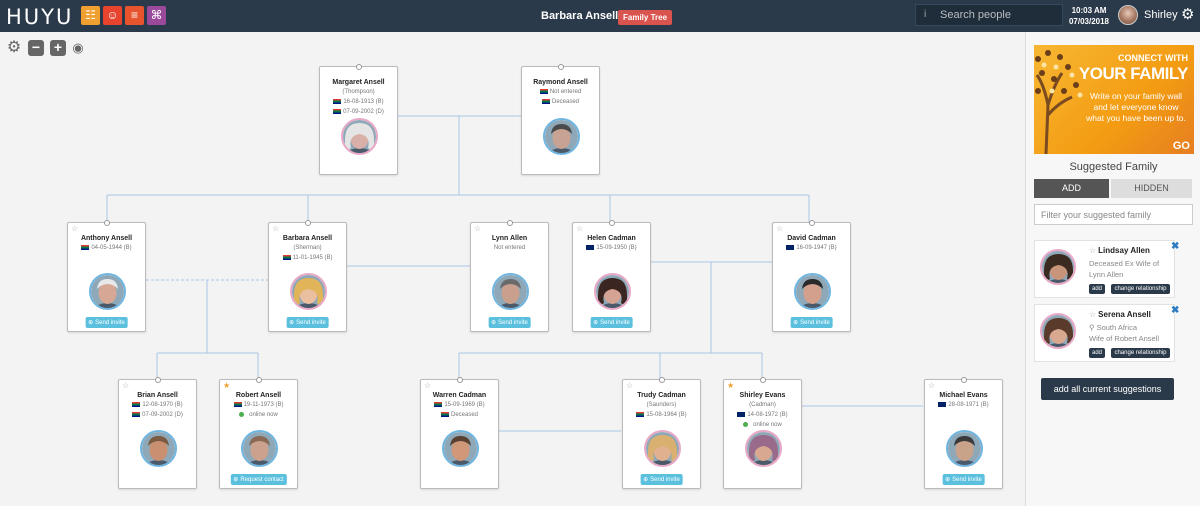 The height and width of the screenshot is (506, 1200). I want to click on birth-info: 15-09-1969 (B), so click(459, 405).